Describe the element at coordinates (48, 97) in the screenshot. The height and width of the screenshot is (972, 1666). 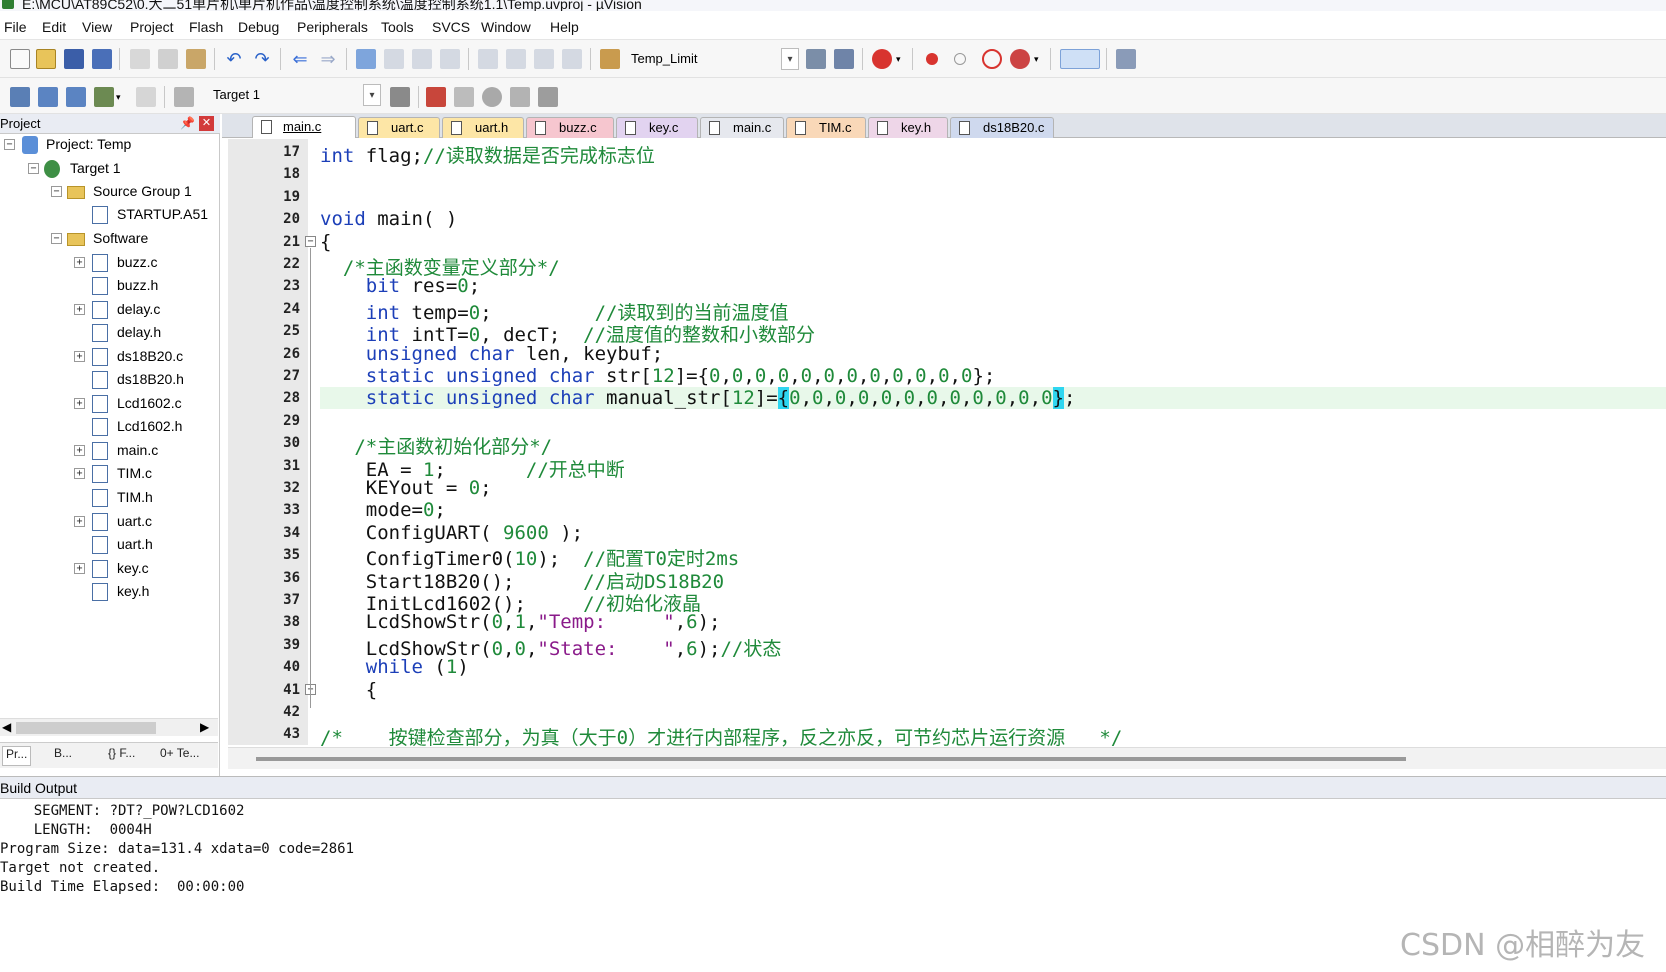
I see `build-icon` at that location.